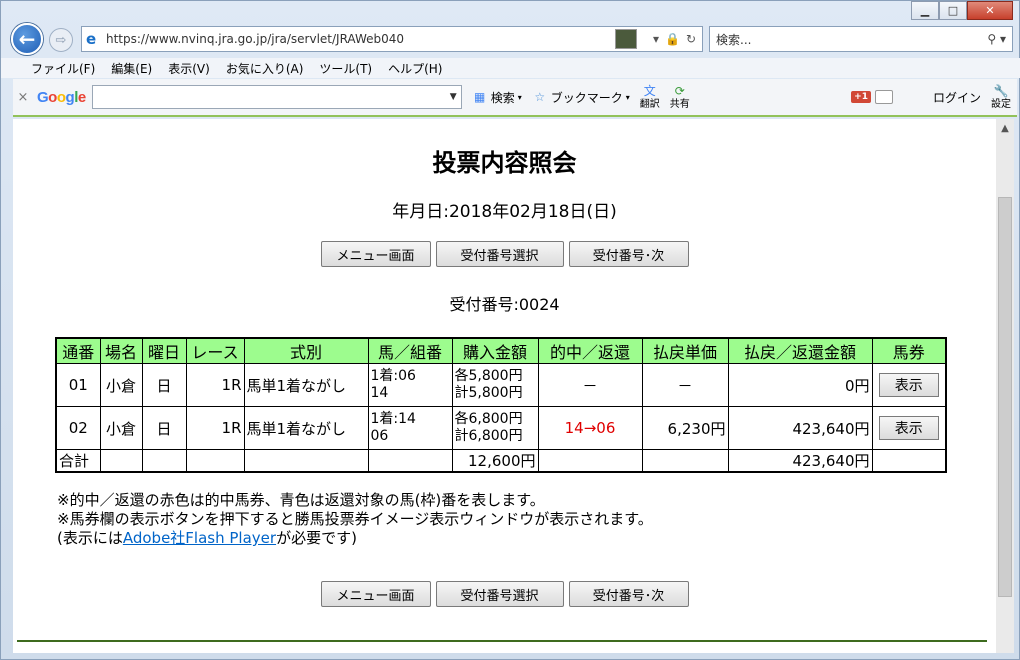 Image resolution: width=1020 pixels, height=660 pixels. I want to click on vertical-scrollbar: ▲, so click(1005, 386).